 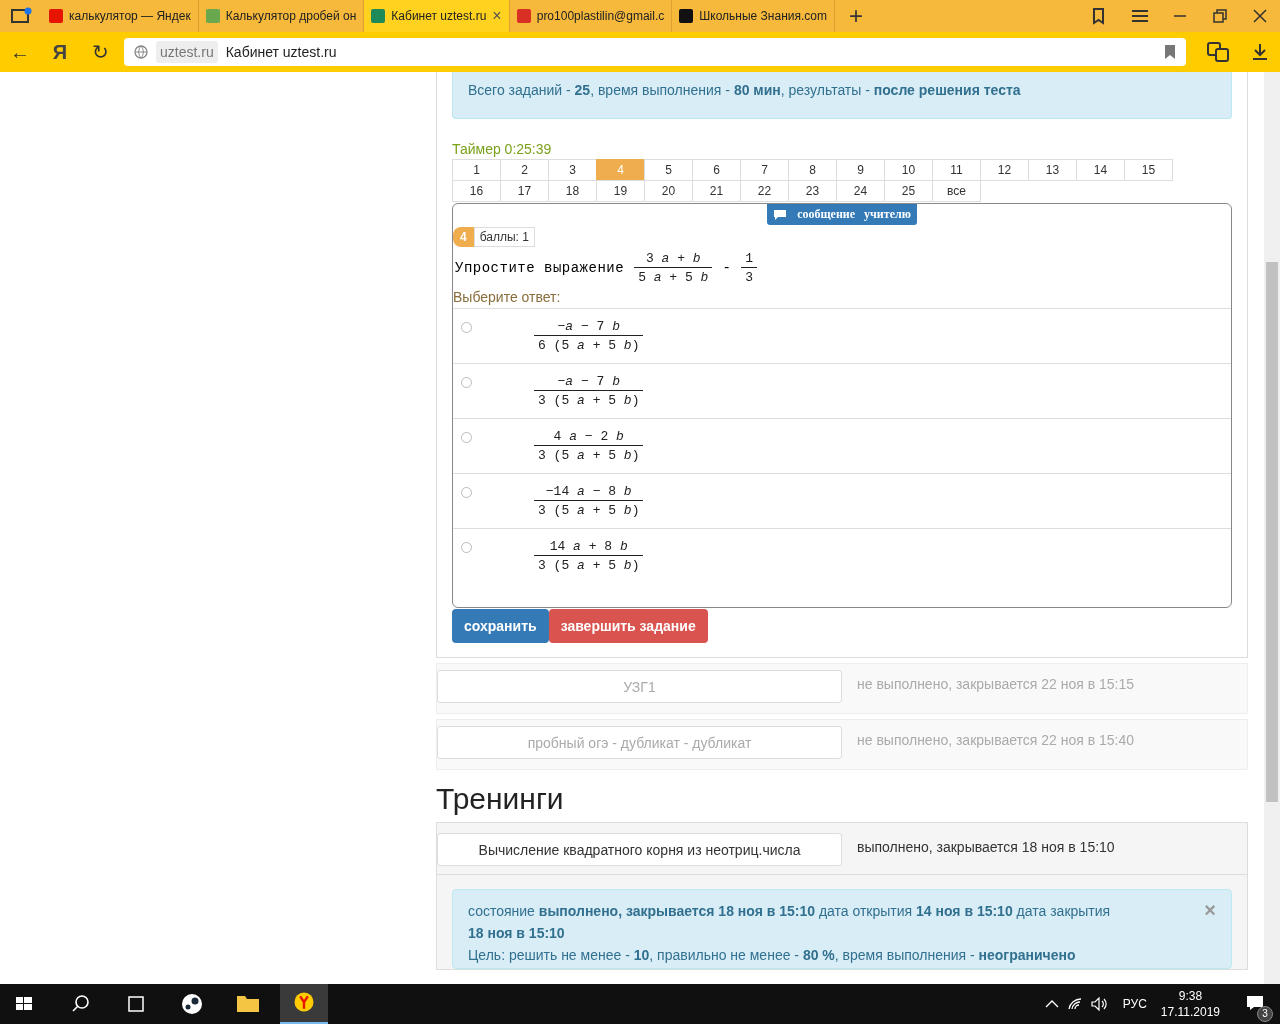 What do you see at coordinates (1190, 1012) in the screenshot?
I see `clock-date: 17.11.2019` at bounding box center [1190, 1012].